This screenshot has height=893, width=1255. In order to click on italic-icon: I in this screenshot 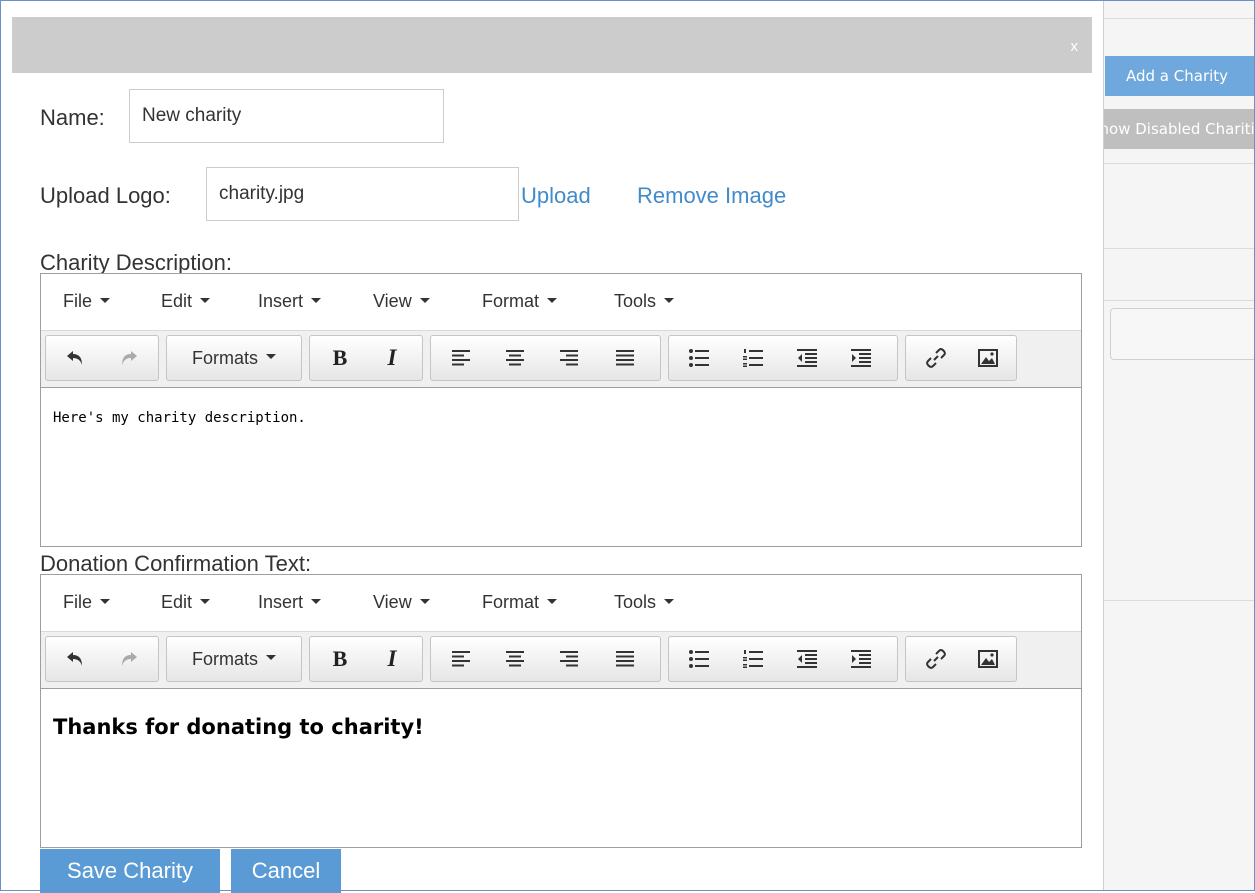, I will do `click(392, 357)`.